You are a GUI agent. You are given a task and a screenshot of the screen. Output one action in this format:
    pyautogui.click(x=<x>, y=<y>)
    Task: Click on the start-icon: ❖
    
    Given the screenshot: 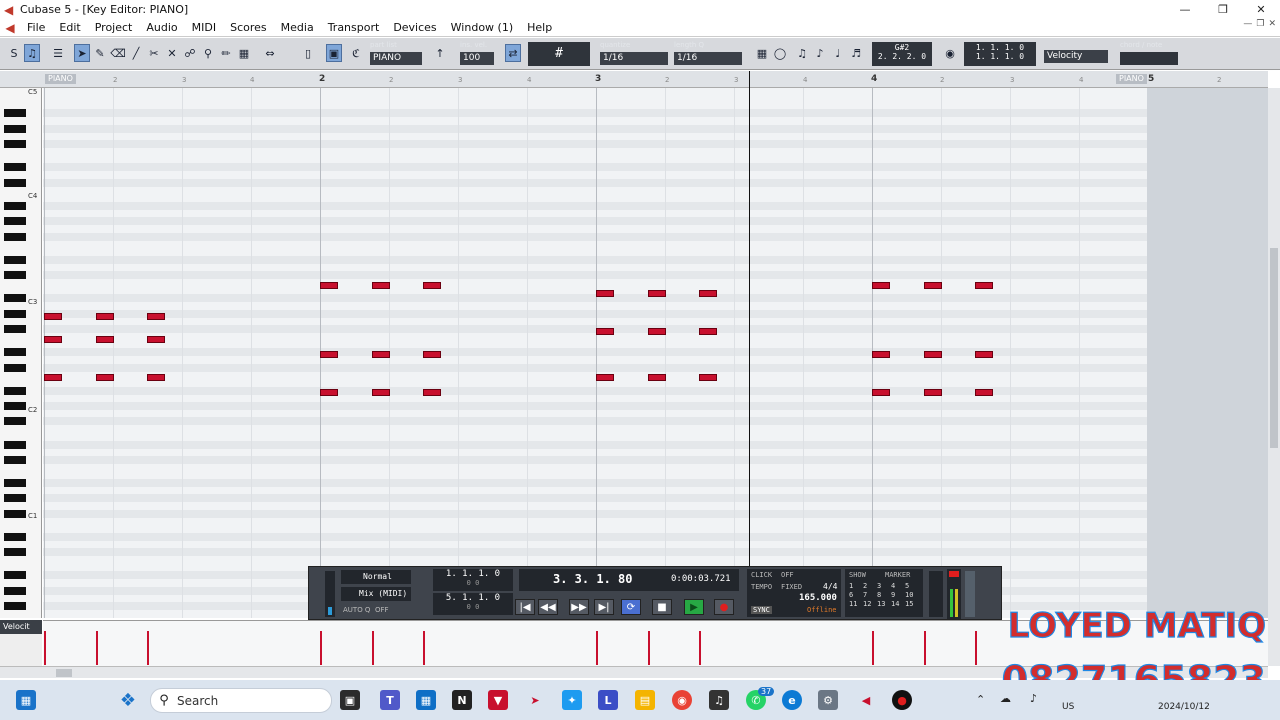 What is the action you would take?
    pyautogui.click(x=128, y=700)
    